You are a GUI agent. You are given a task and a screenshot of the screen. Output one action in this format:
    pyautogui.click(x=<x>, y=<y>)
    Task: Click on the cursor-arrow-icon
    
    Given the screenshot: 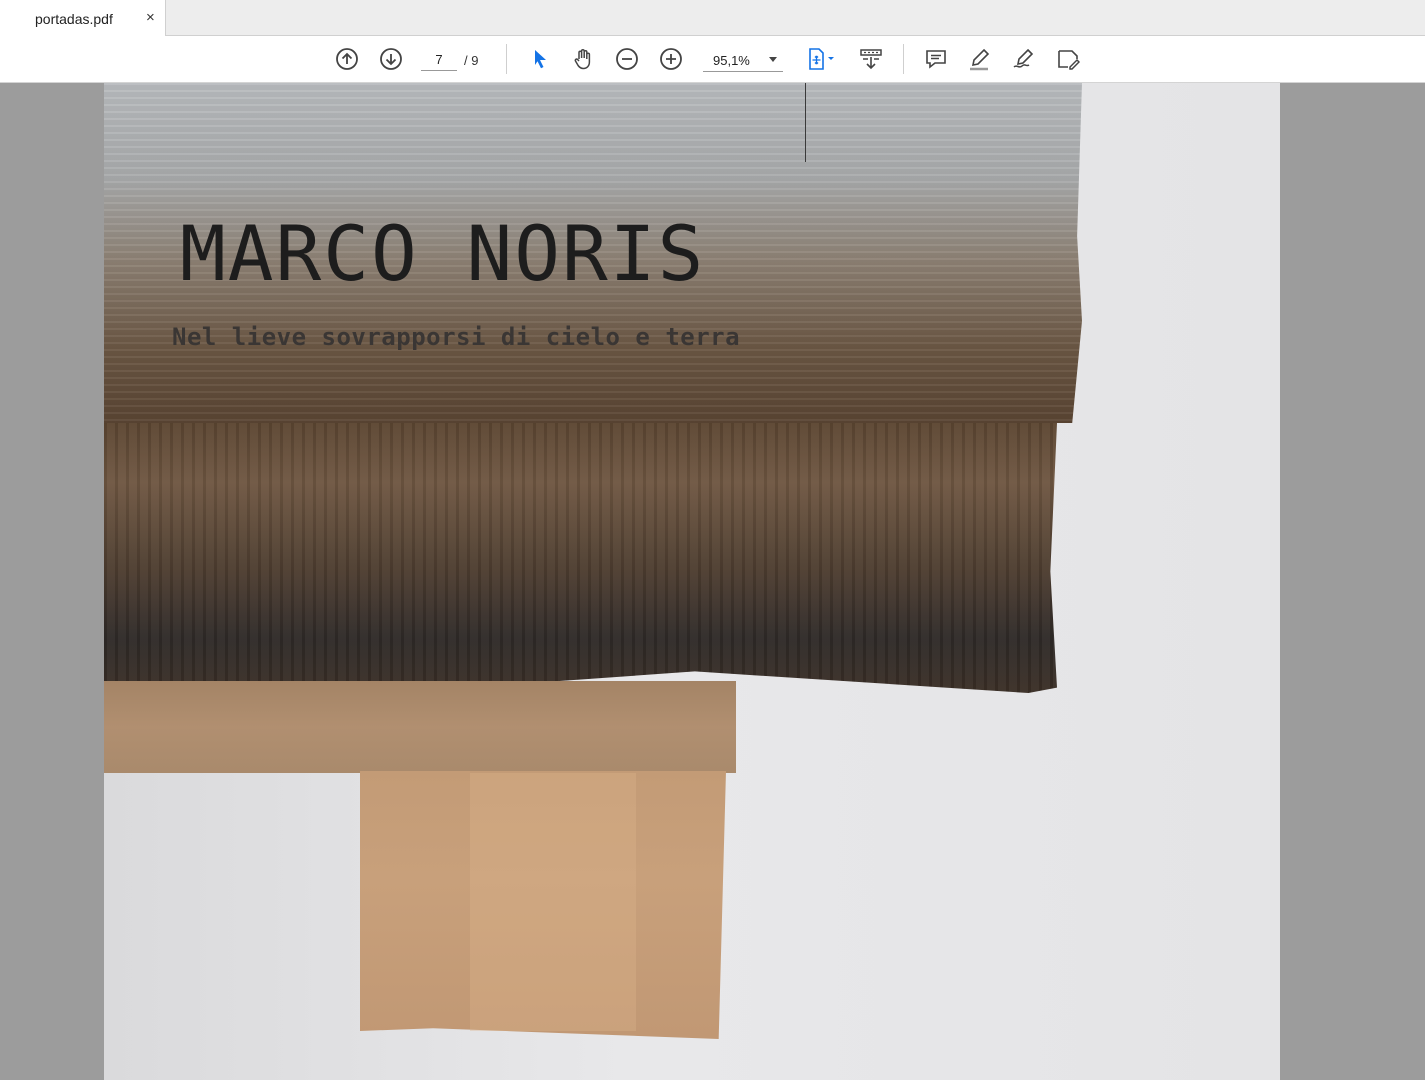 What is the action you would take?
    pyautogui.click(x=540, y=59)
    